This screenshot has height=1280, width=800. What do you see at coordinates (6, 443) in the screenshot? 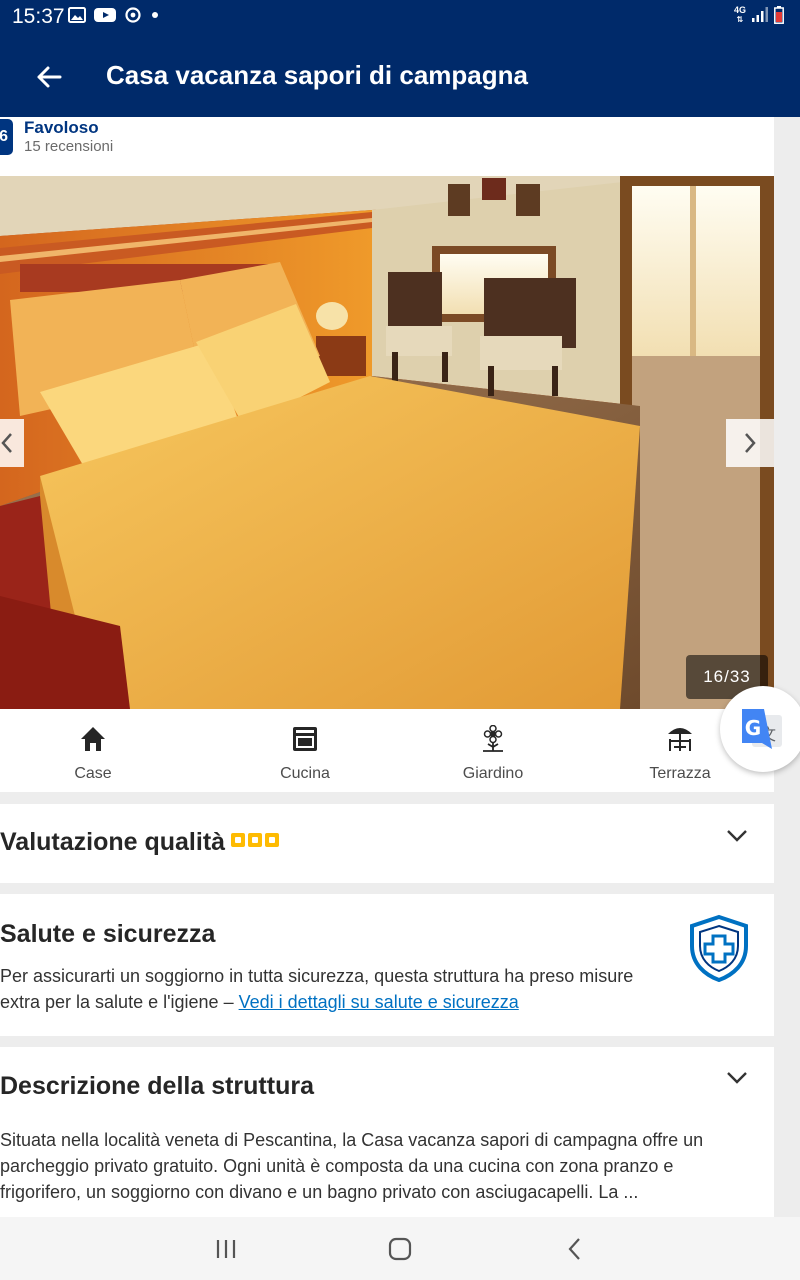
I see `chevron-left-icon` at bounding box center [6, 443].